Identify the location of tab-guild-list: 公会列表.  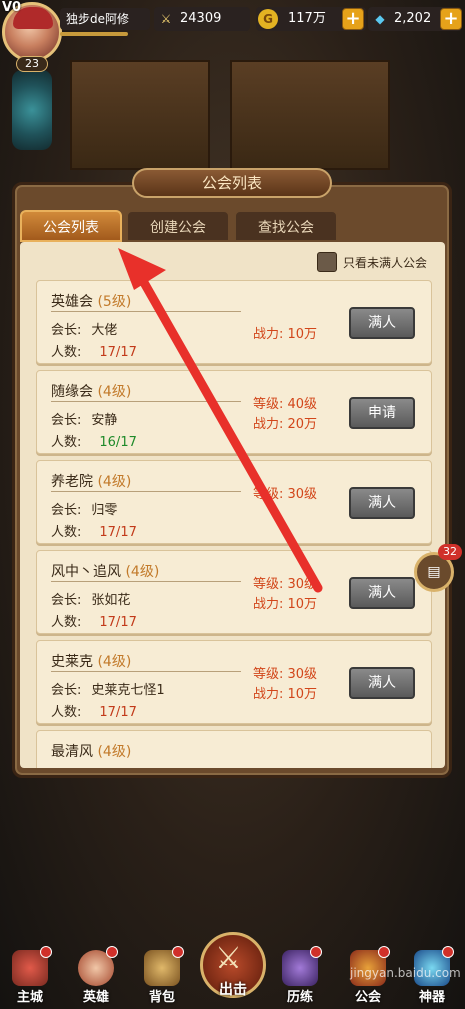
(71, 226).